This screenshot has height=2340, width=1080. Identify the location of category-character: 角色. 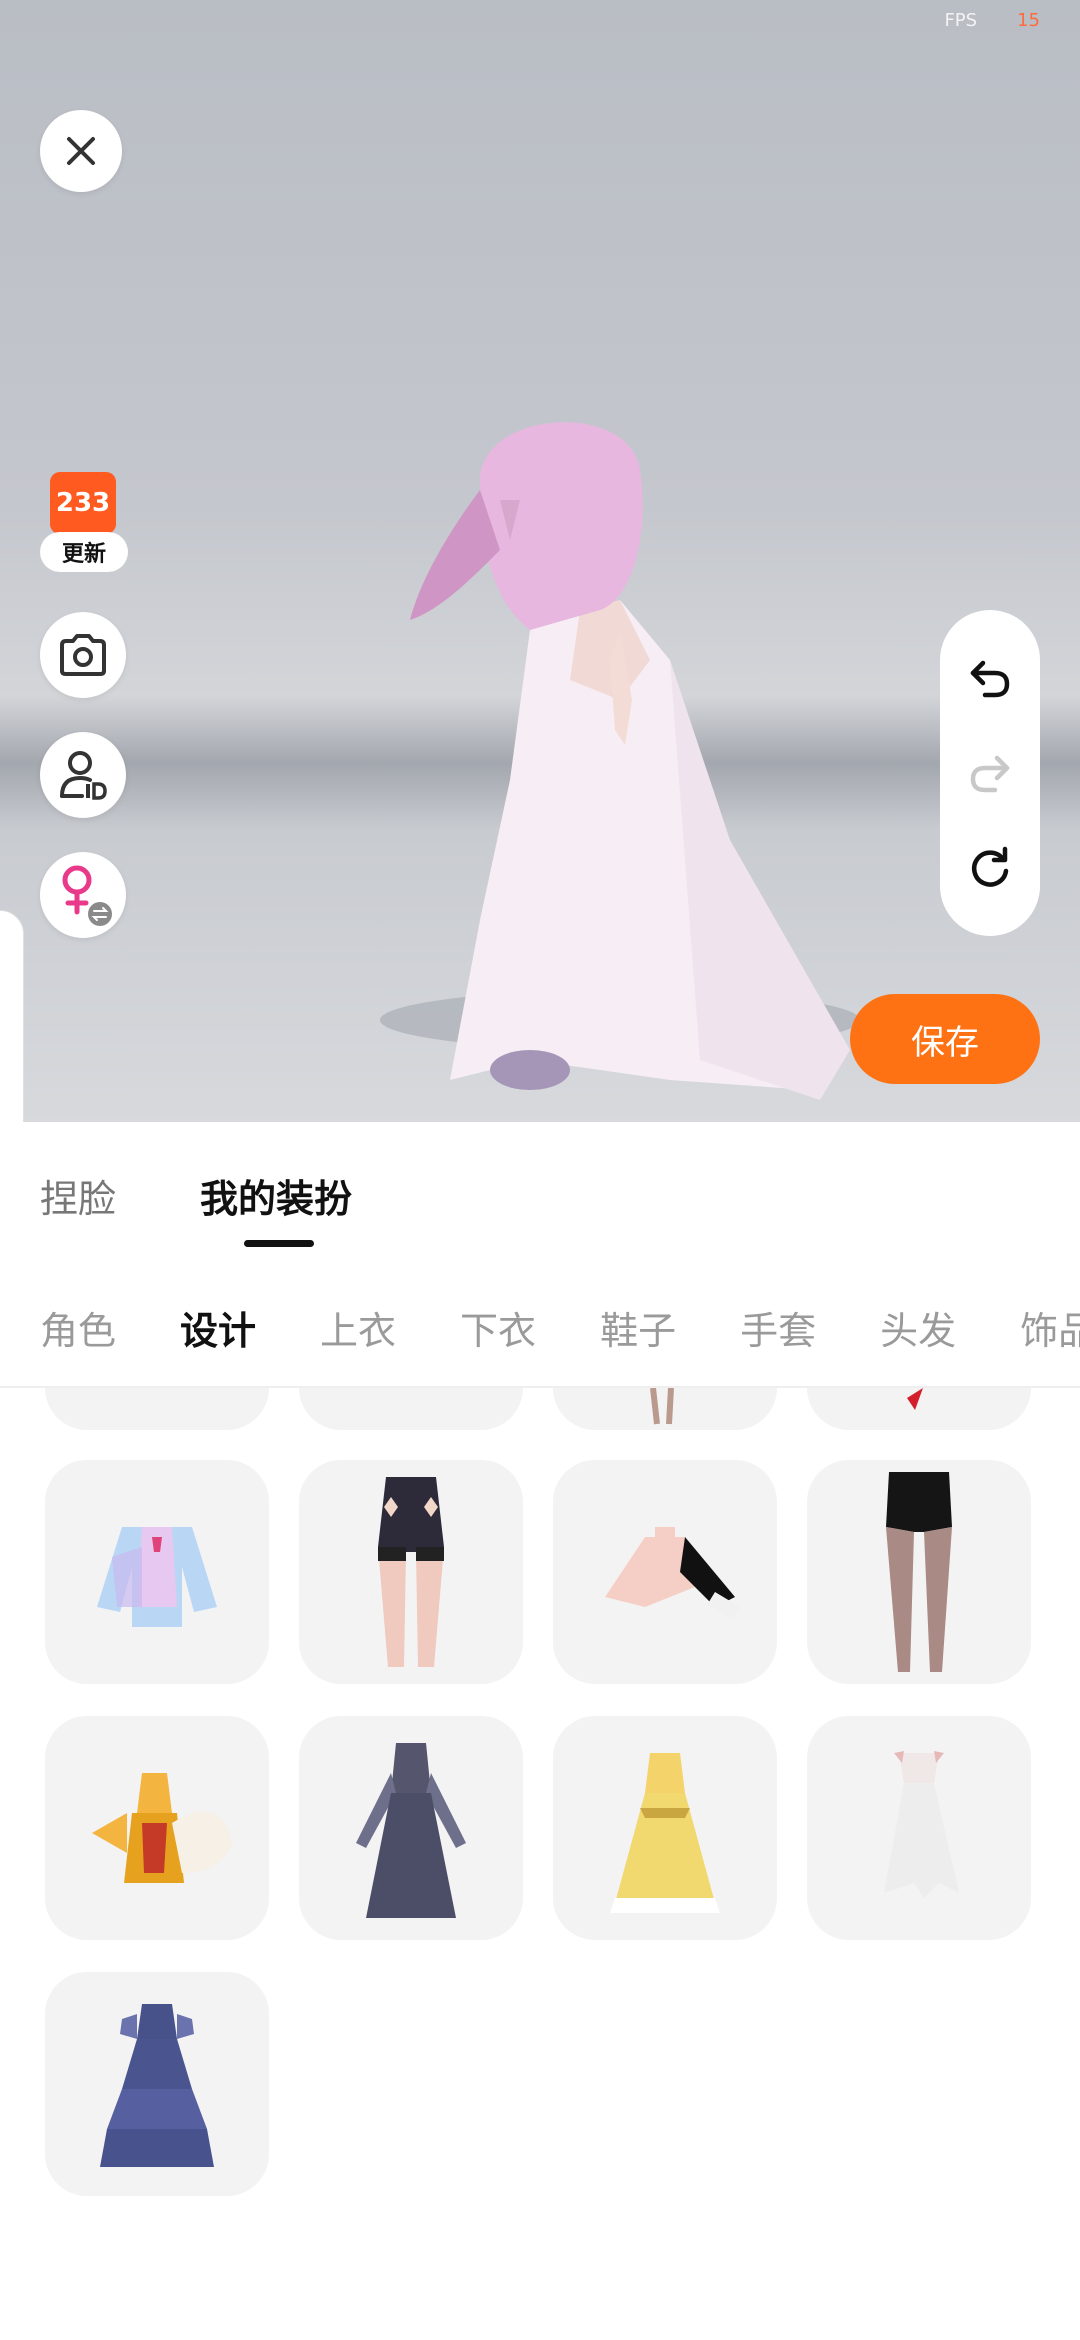
(78, 1327).